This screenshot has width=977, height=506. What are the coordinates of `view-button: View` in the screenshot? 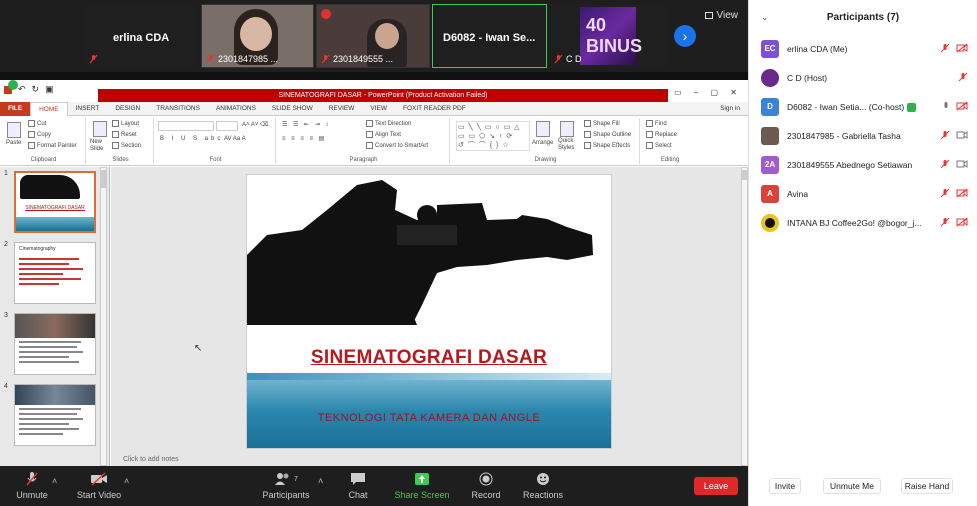 It's located at (721, 15).